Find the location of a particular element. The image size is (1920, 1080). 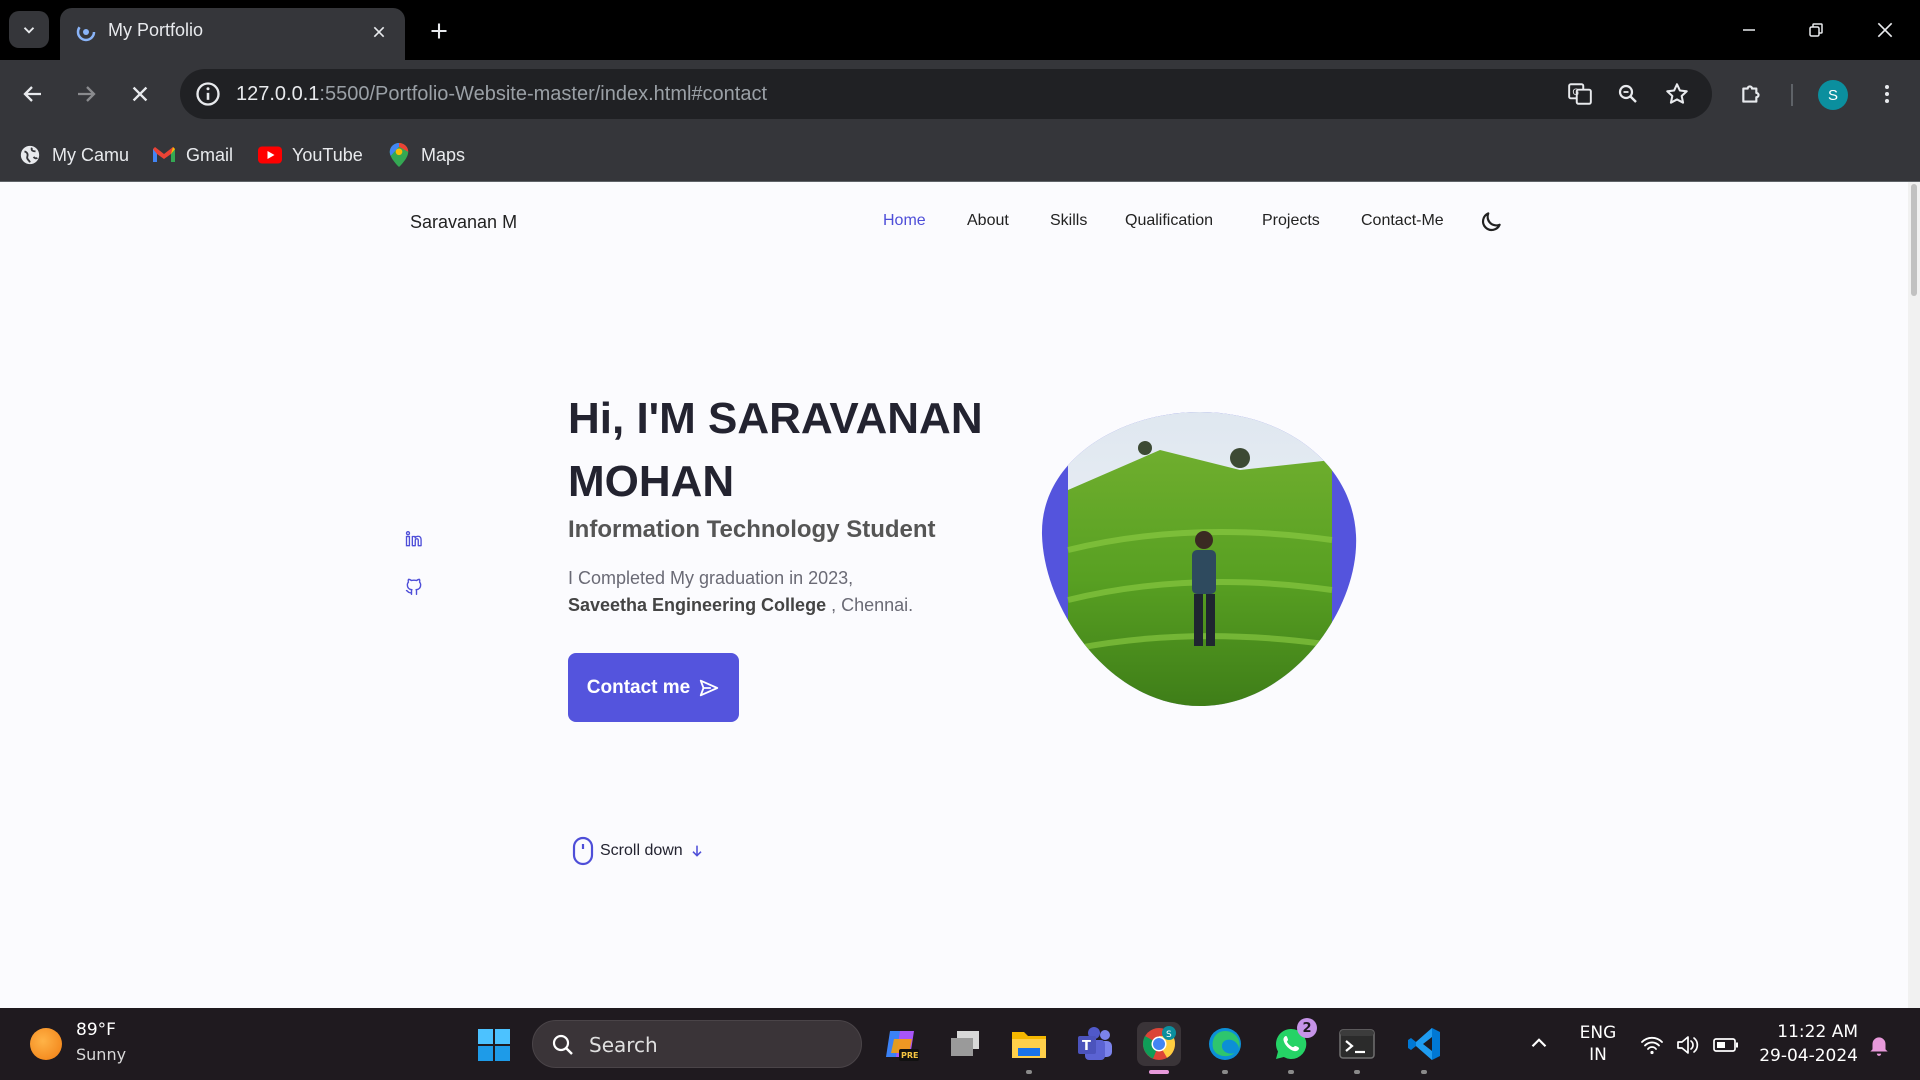

puzzle-icon is located at coordinates (1751, 94).